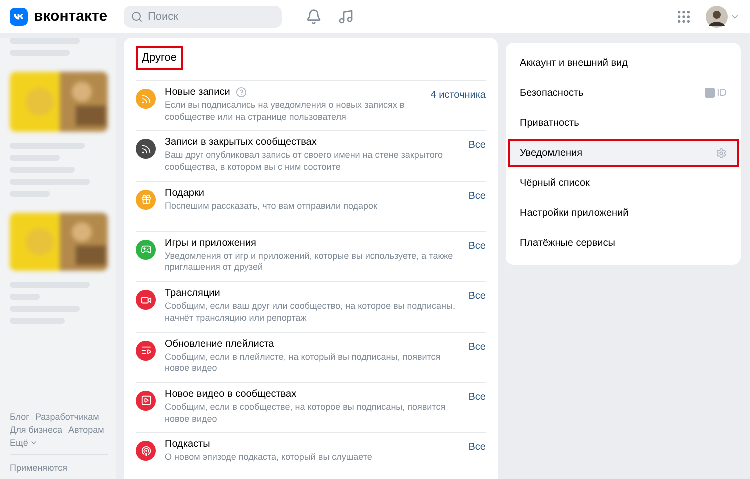 The image size is (750, 479). Describe the element at coordinates (458, 107) in the screenshot. I see `row-value-link: 4 источника` at that location.